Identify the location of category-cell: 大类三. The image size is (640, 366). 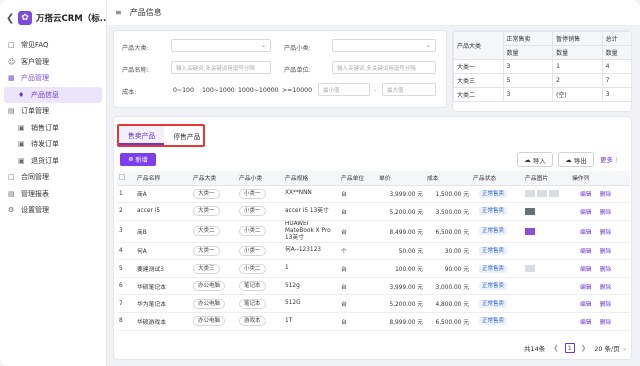
(214, 268).